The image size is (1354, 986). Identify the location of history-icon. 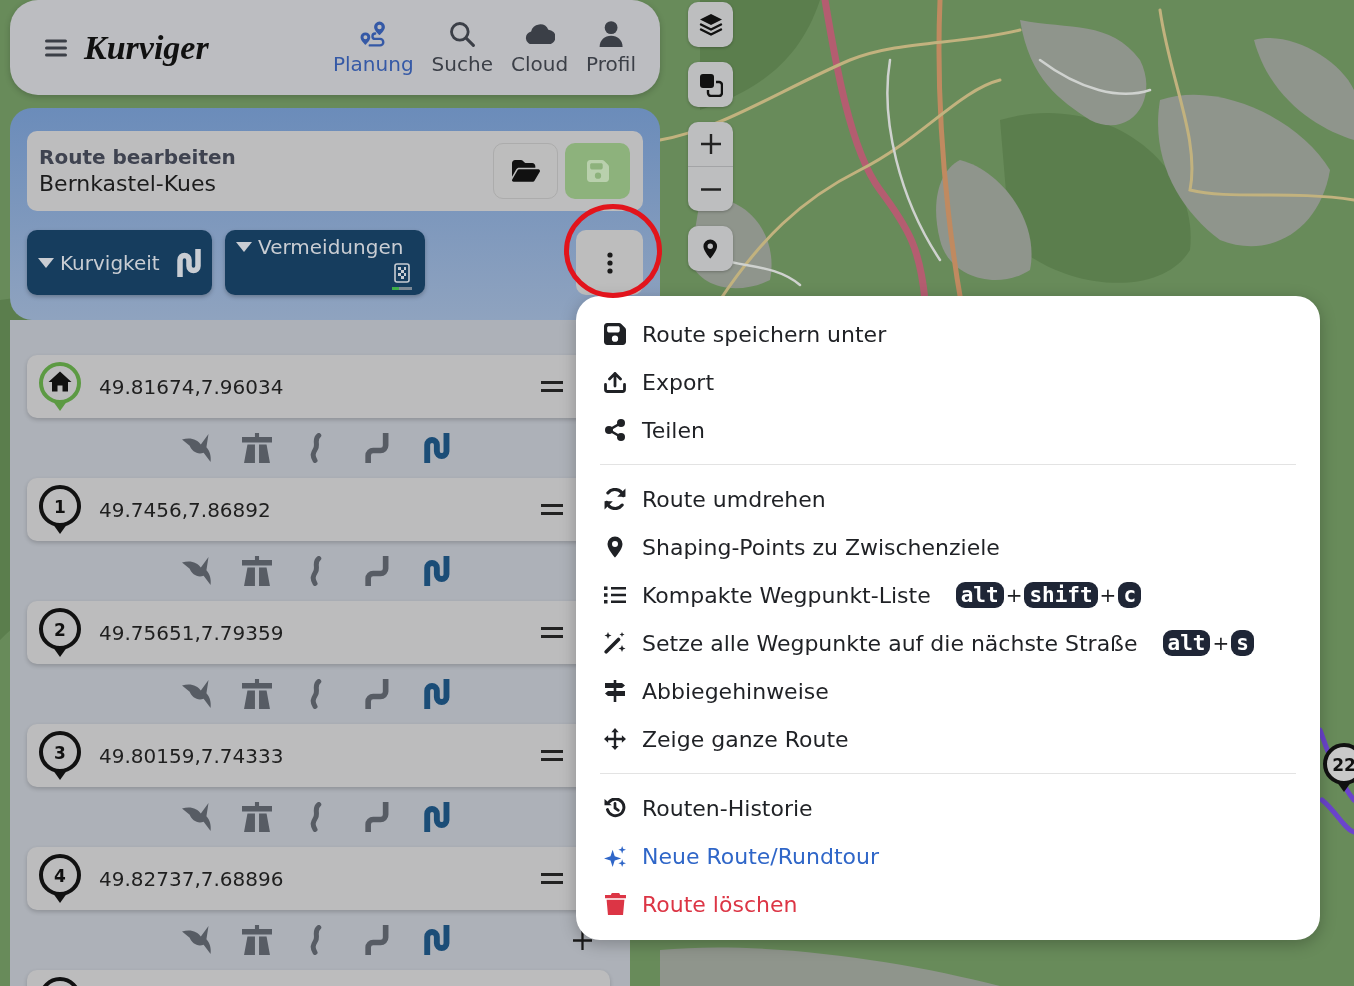
(615, 808).